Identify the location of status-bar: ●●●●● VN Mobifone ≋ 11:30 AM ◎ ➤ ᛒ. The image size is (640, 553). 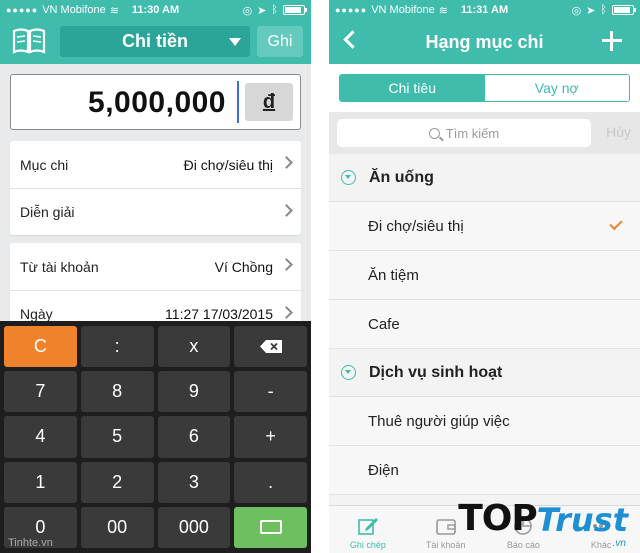
(155, 10).